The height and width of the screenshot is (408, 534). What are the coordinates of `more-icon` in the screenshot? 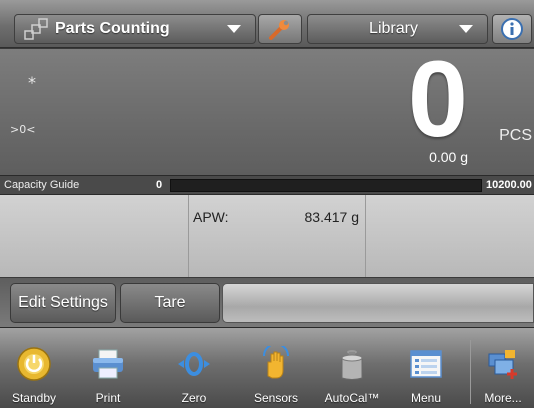 It's located at (502, 364).